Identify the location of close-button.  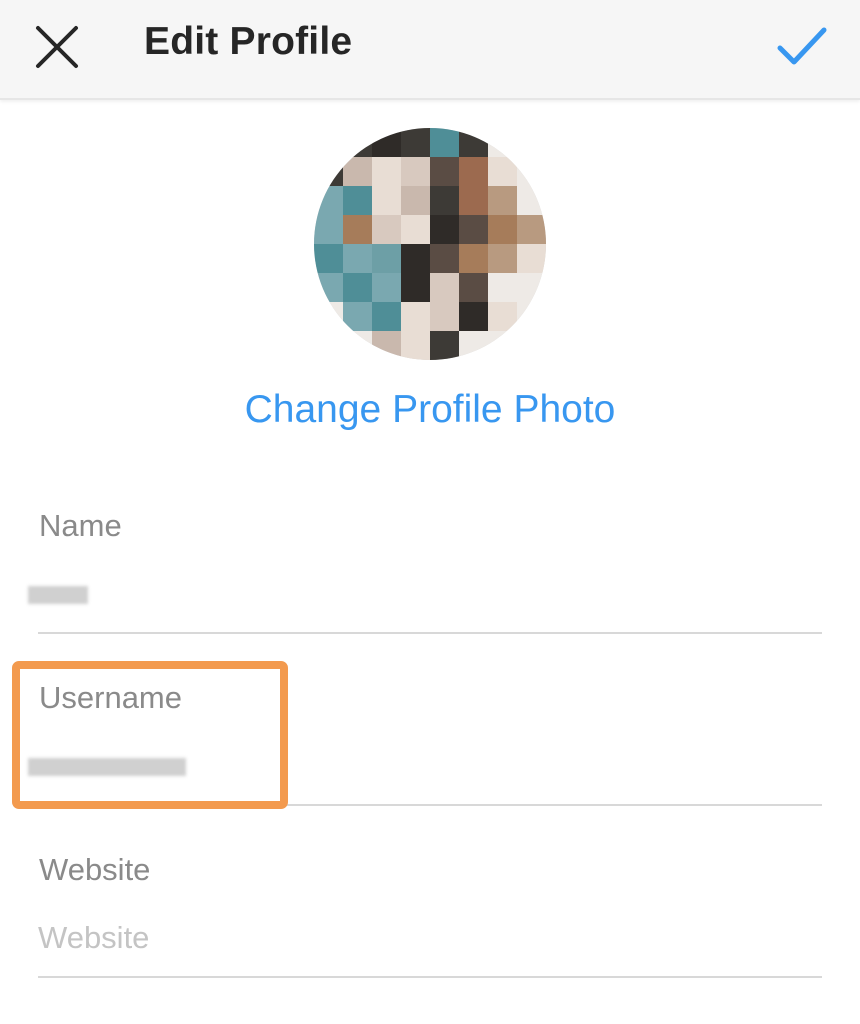
(57, 47).